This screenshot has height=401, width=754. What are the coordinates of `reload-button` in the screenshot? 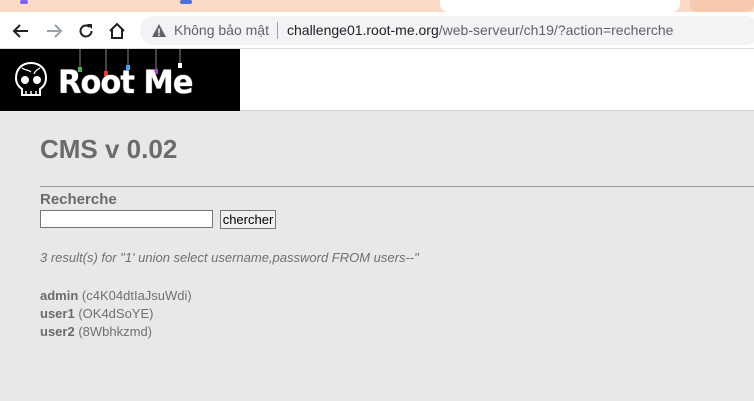 It's located at (86, 31).